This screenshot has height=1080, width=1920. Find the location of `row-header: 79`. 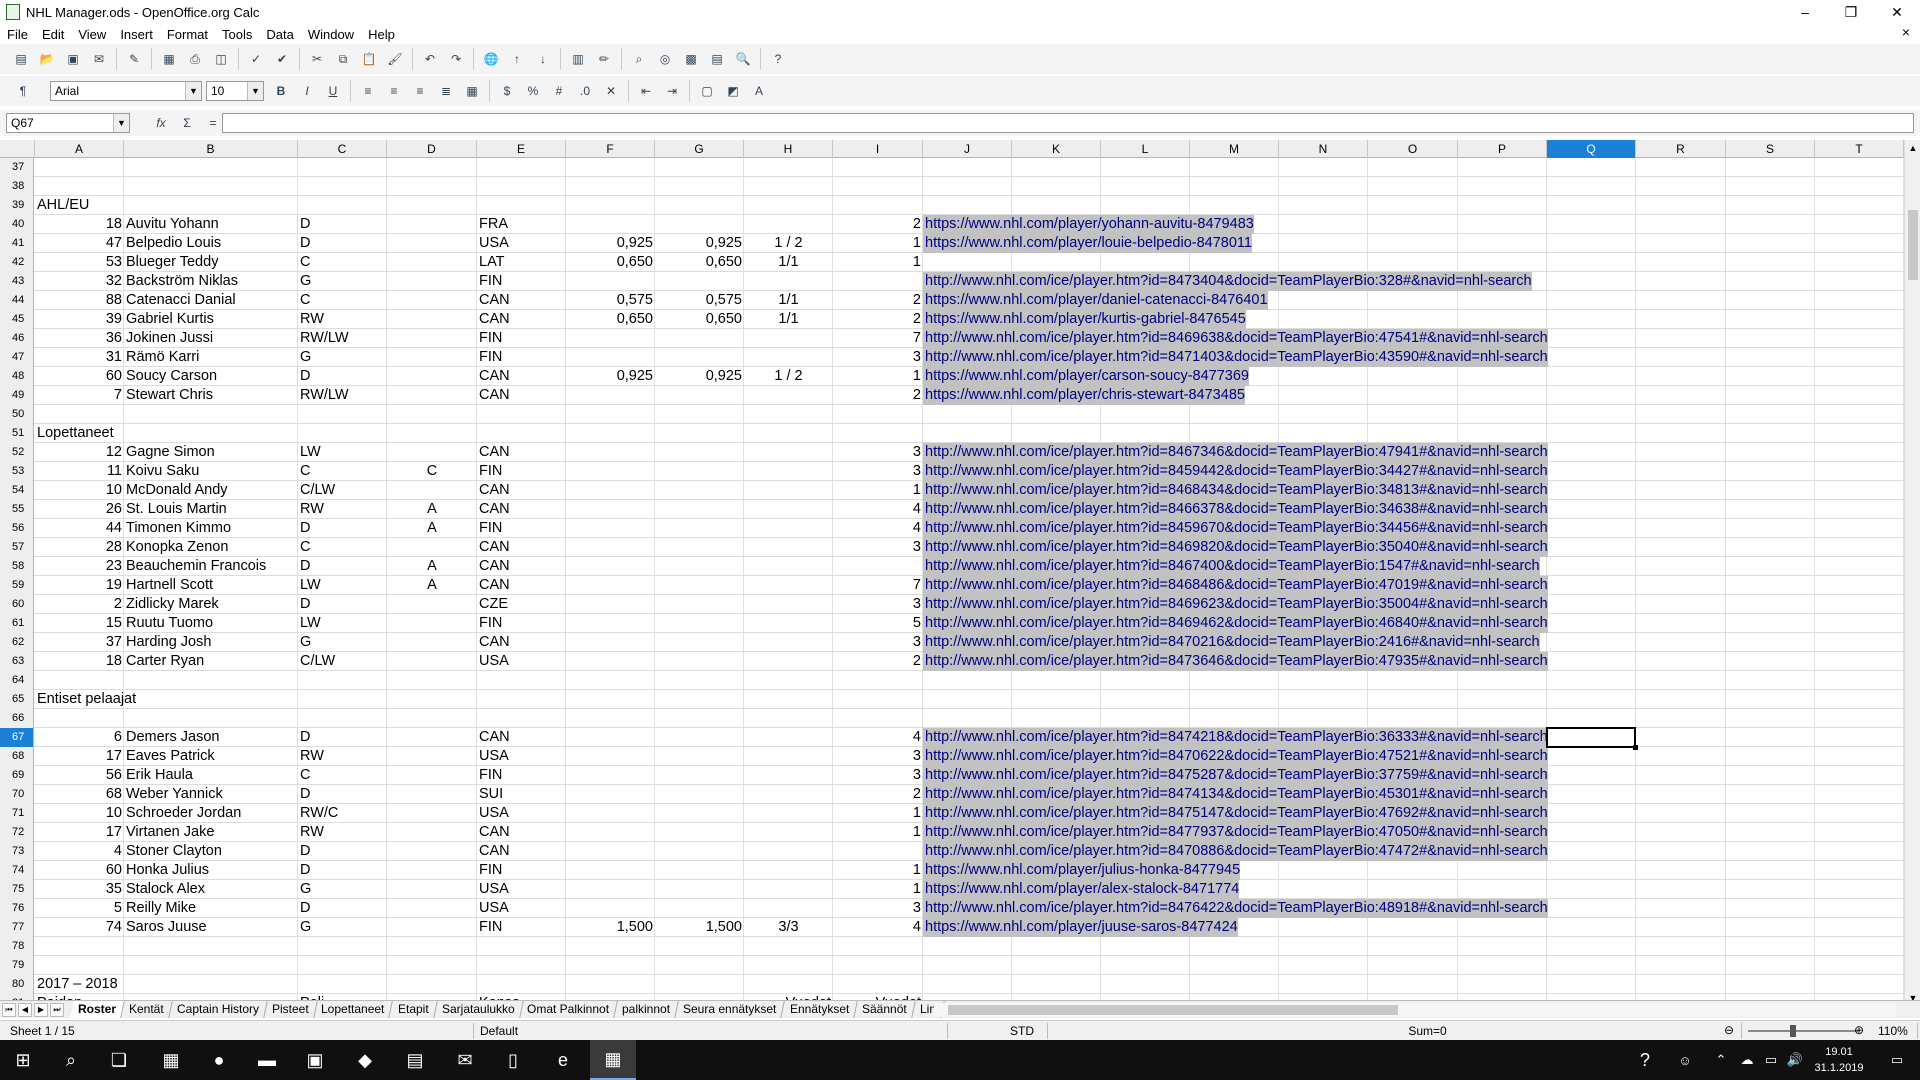

row-header: 79 is located at coordinates (17, 965).